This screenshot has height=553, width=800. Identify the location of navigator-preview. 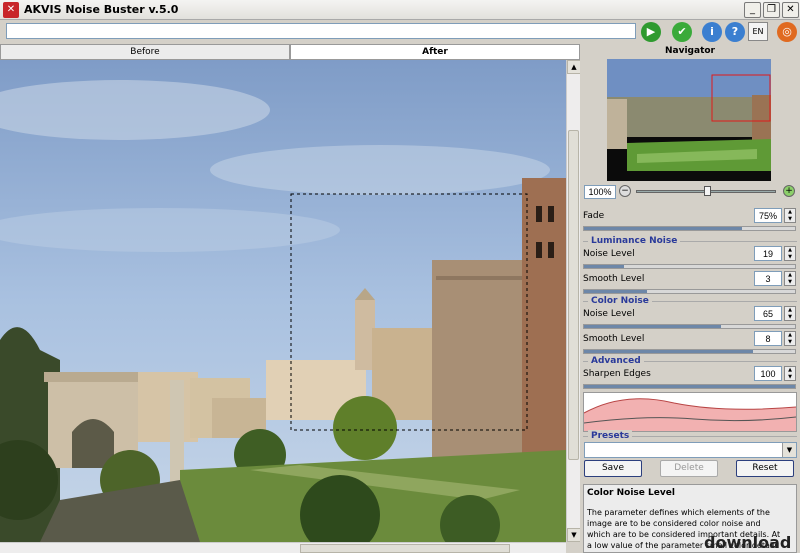
(689, 120).